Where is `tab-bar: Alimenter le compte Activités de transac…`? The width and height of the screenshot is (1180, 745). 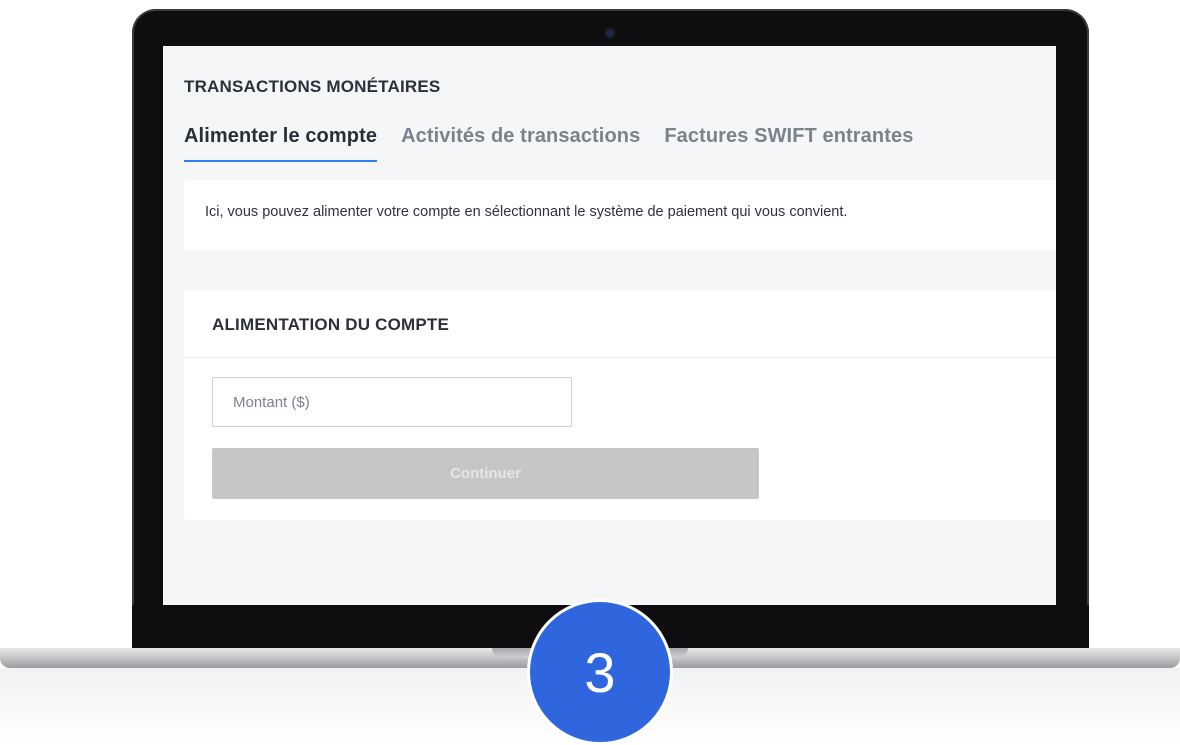 tab-bar: Alimenter le compte Activités de transac… is located at coordinates (548, 143).